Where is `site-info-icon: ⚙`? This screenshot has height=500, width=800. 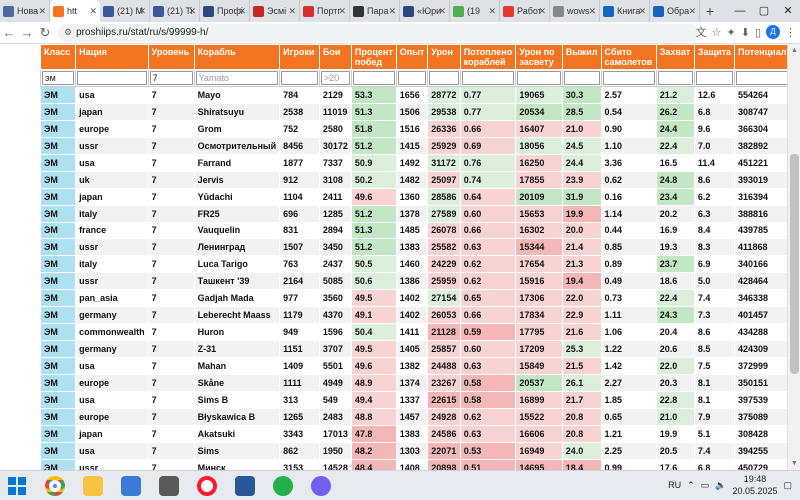 site-info-icon: ⚙ is located at coordinates (68, 32).